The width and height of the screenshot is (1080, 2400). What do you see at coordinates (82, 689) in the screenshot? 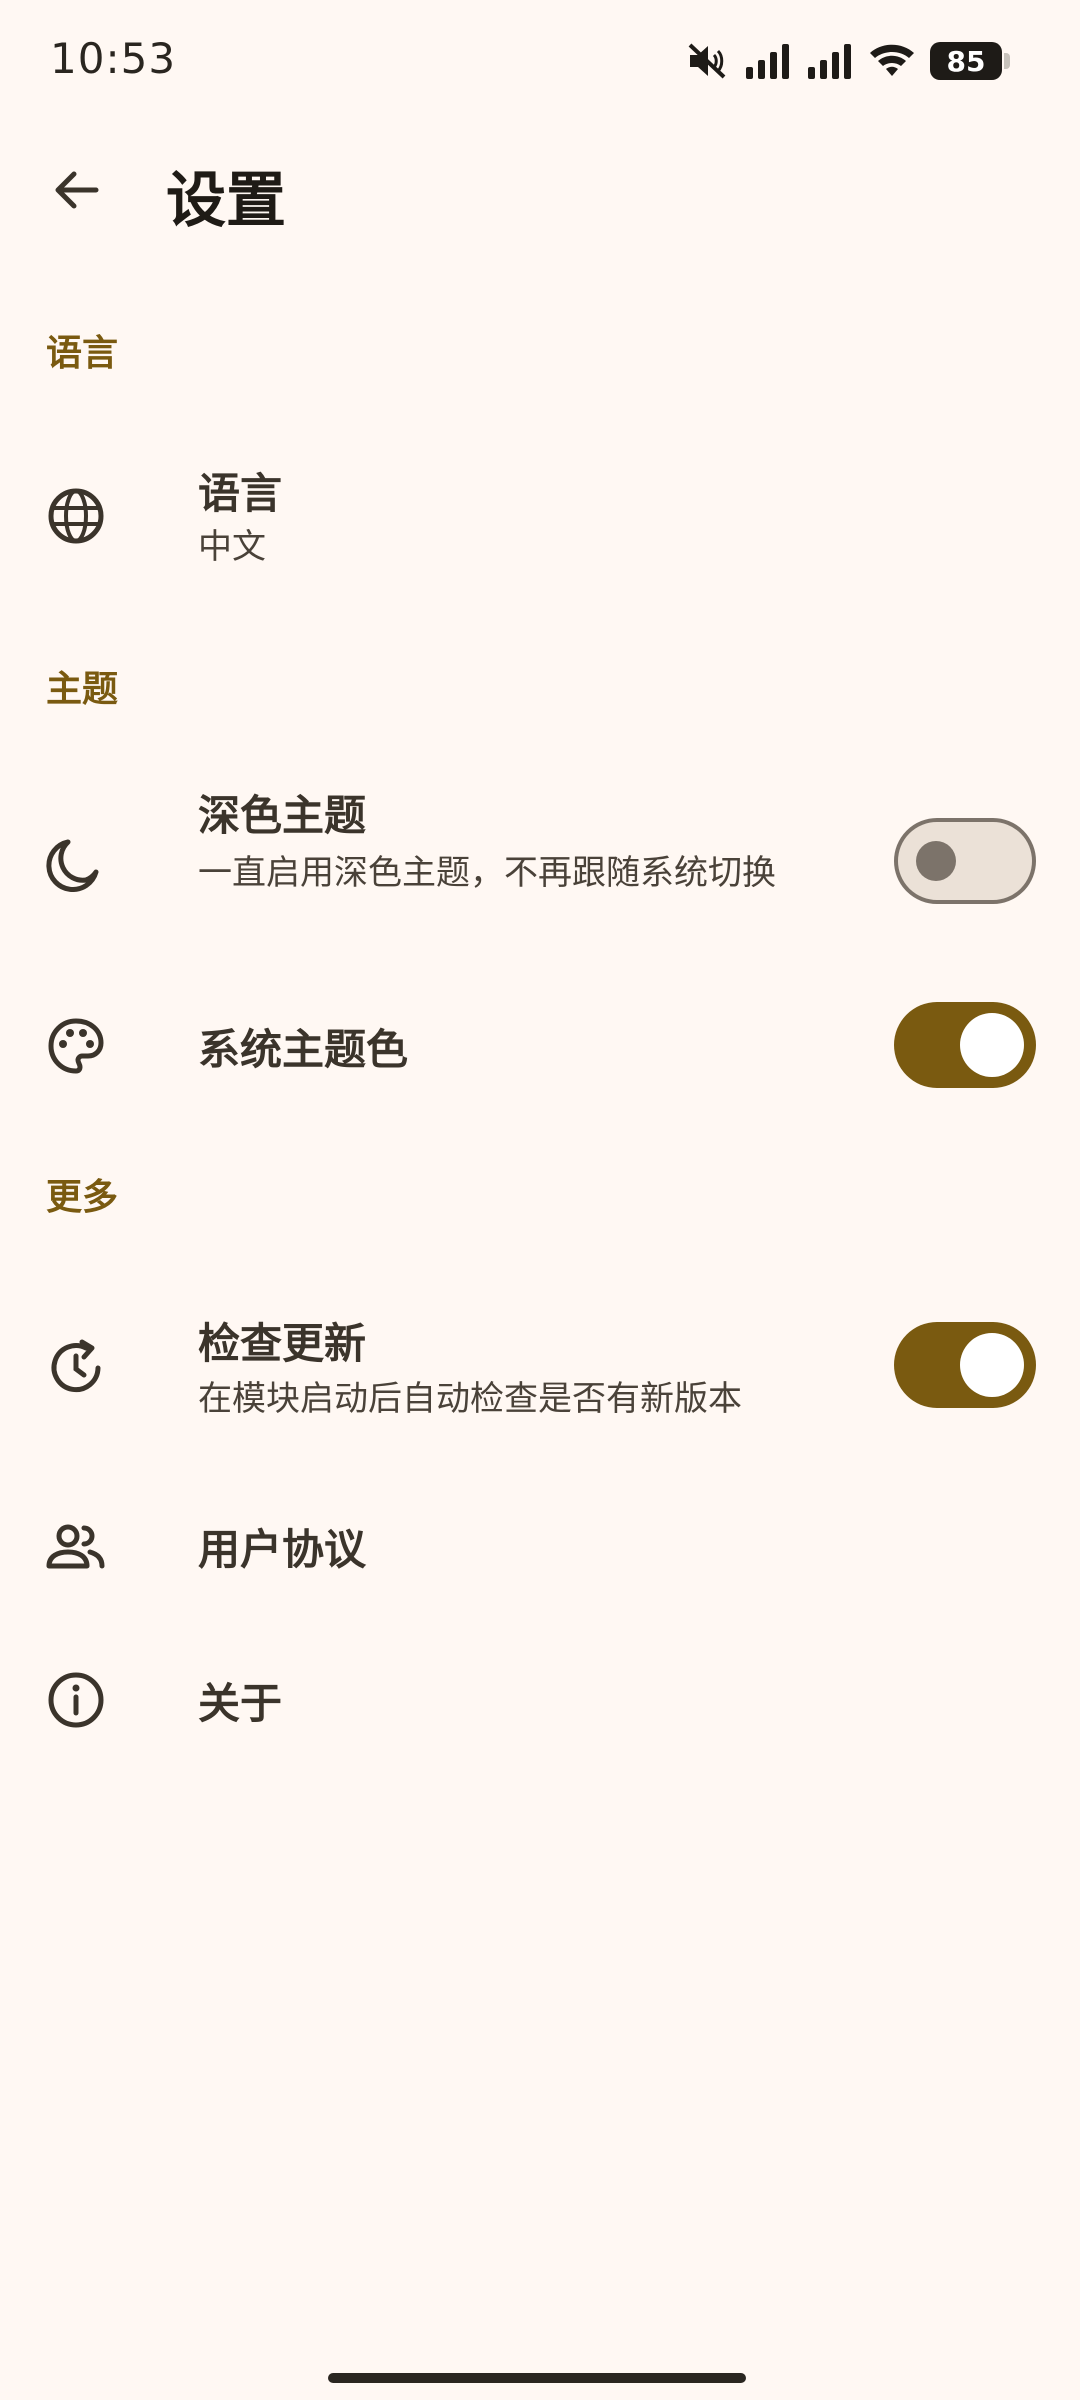
I see `section-header-theme: 主题` at bounding box center [82, 689].